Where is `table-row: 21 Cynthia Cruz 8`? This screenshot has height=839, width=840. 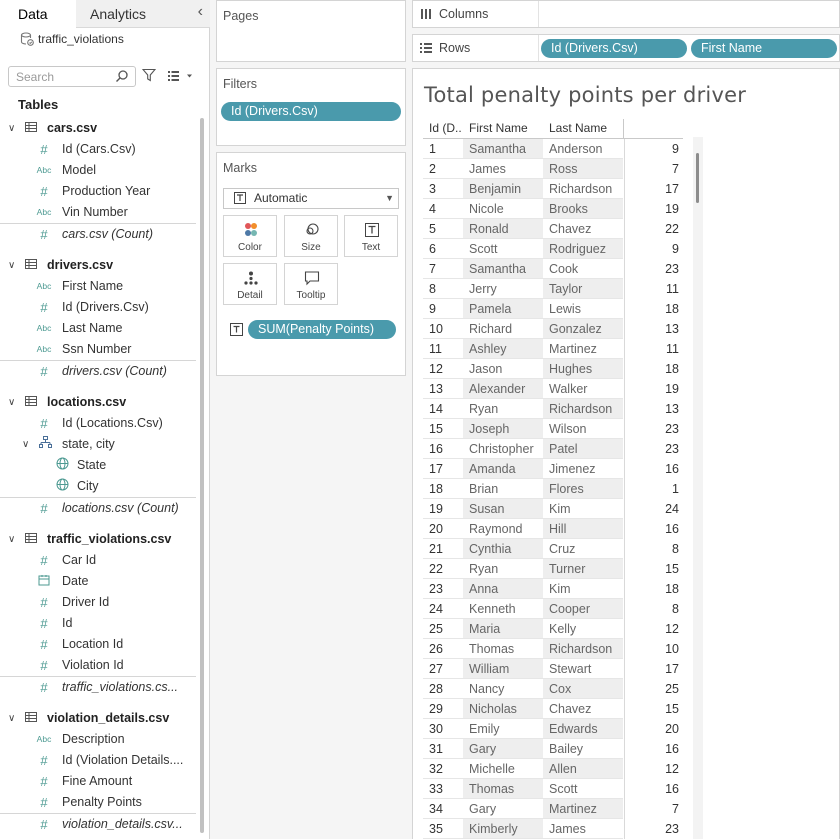 table-row: 21 Cynthia Cruz 8 is located at coordinates (553, 549).